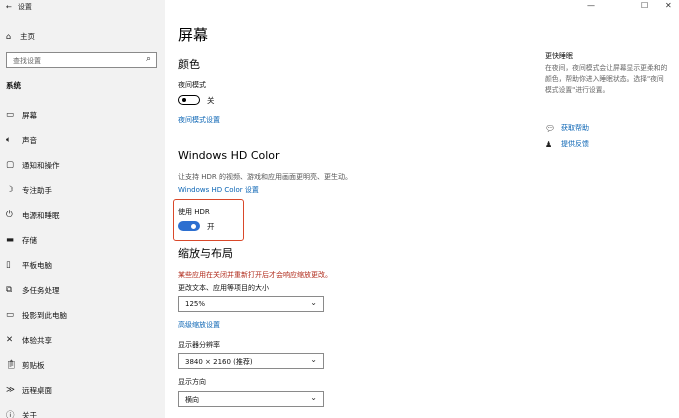 The height and width of the screenshot is (418, 679). What do you see at coordinates (11, 365) in the screenshot?
I see `clipboard-icon: 📋︎` at bounding box center [11, 365].